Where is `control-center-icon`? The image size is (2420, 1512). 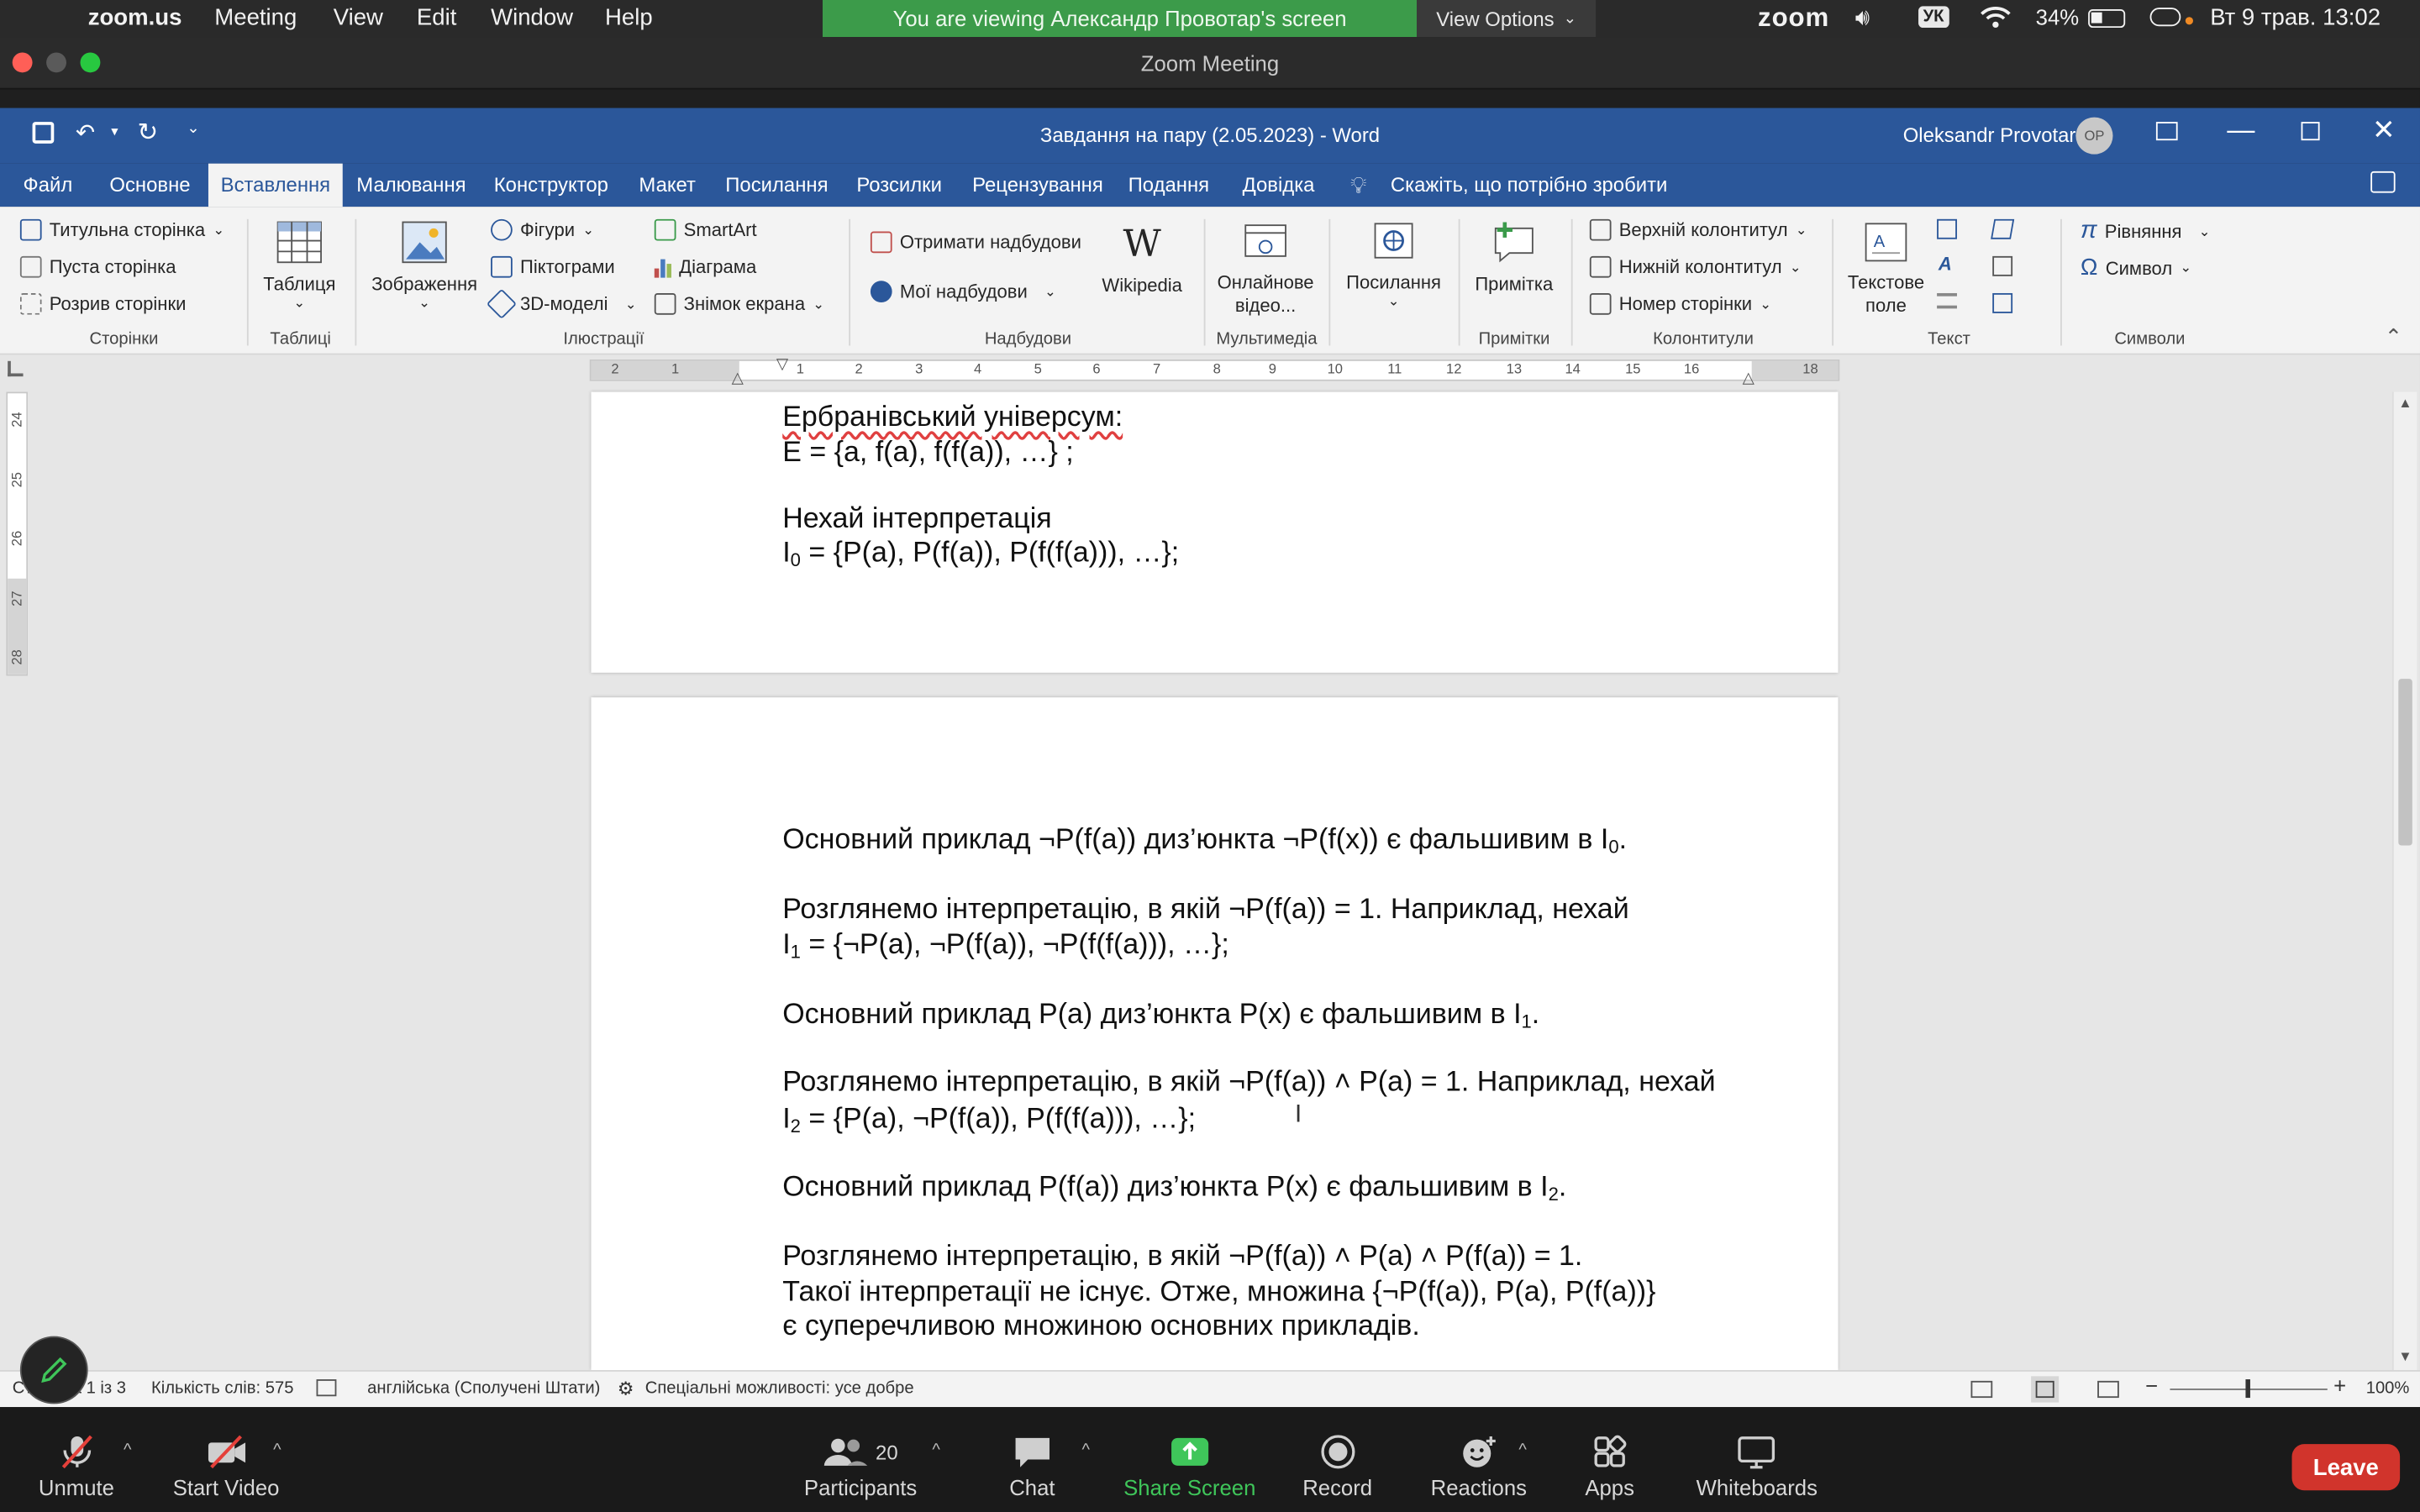
control-center-icon is located at coordinates (2165, 17).